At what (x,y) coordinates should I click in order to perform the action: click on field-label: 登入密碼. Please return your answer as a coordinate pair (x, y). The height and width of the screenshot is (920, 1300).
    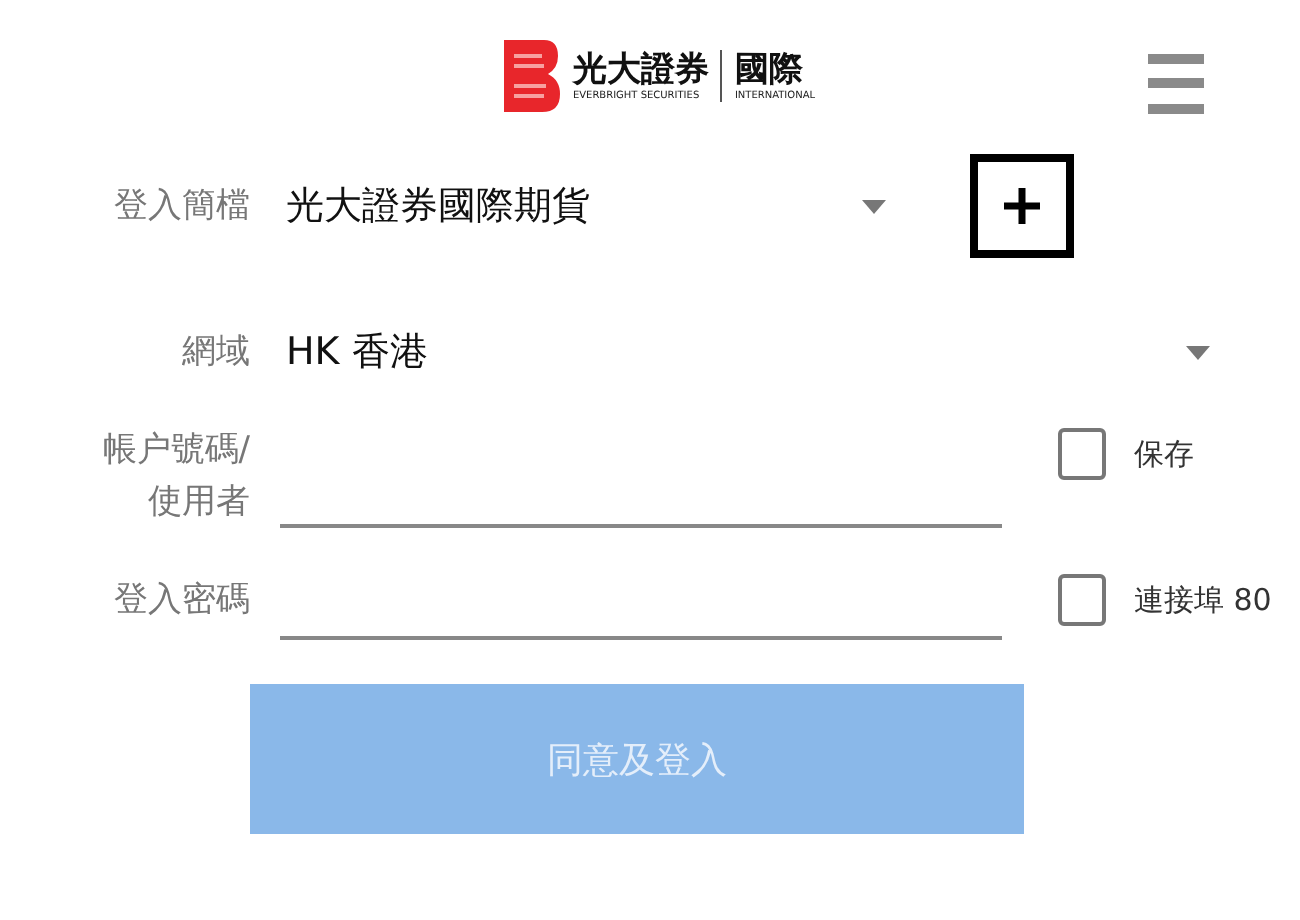
    Looking at the image, I should click on (181, 601).